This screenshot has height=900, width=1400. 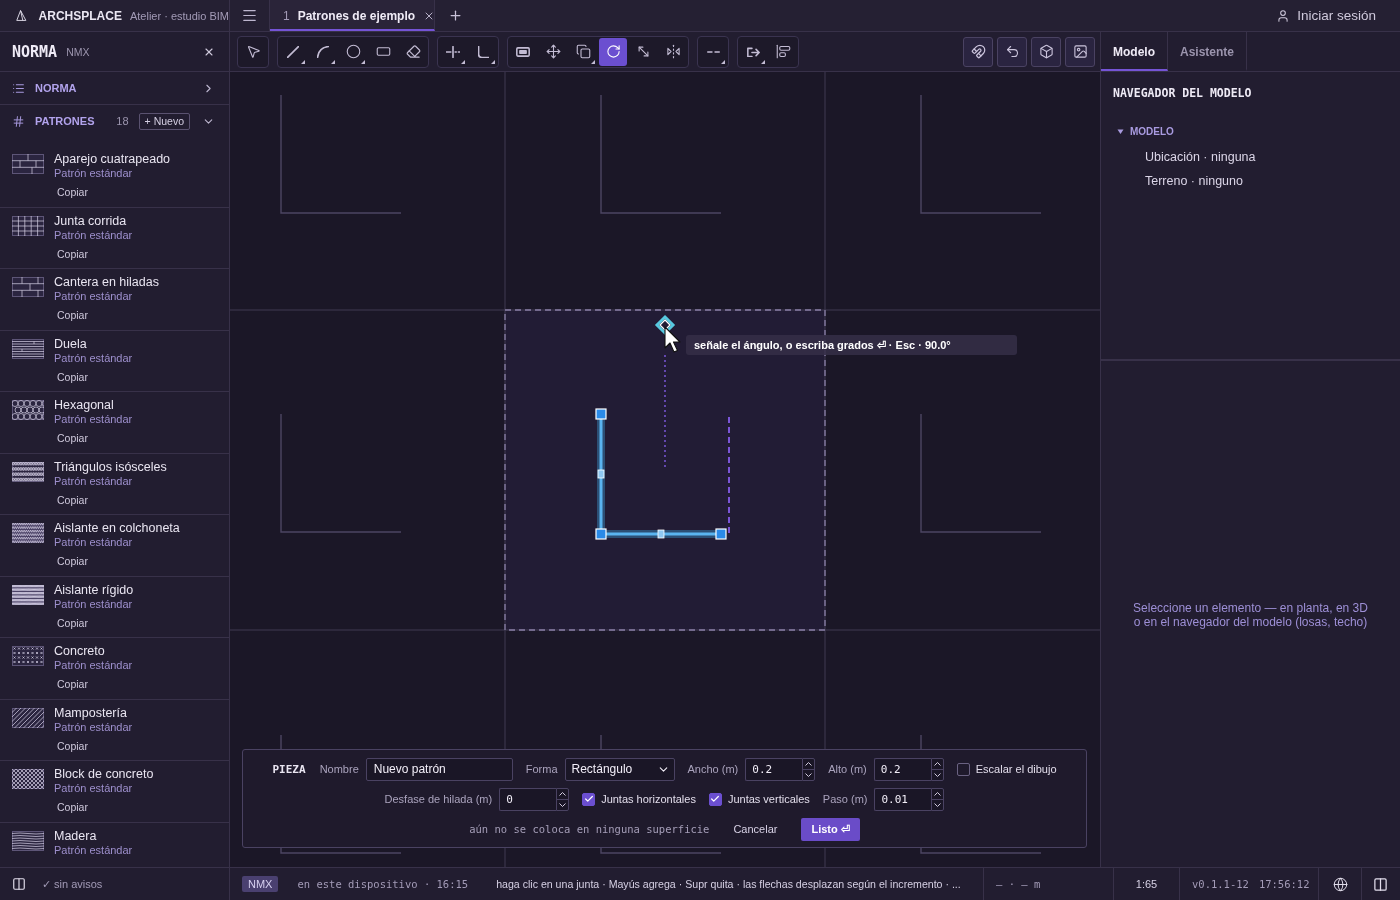 I want to click on panel-tab: Asistente, so click(x=1208, y=51).